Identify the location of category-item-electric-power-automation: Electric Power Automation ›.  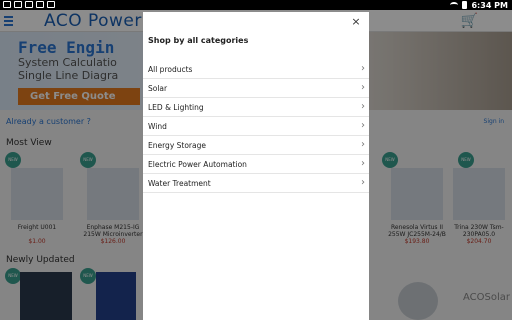
(256, 164).